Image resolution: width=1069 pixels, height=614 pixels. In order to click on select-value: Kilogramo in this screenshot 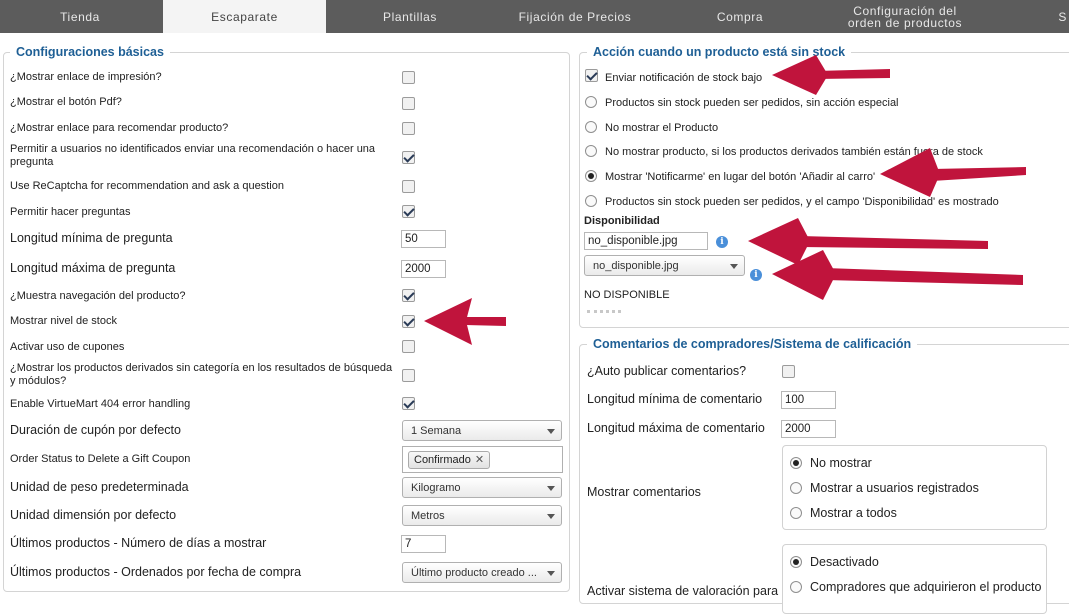, I will do `click(436, 488)`.